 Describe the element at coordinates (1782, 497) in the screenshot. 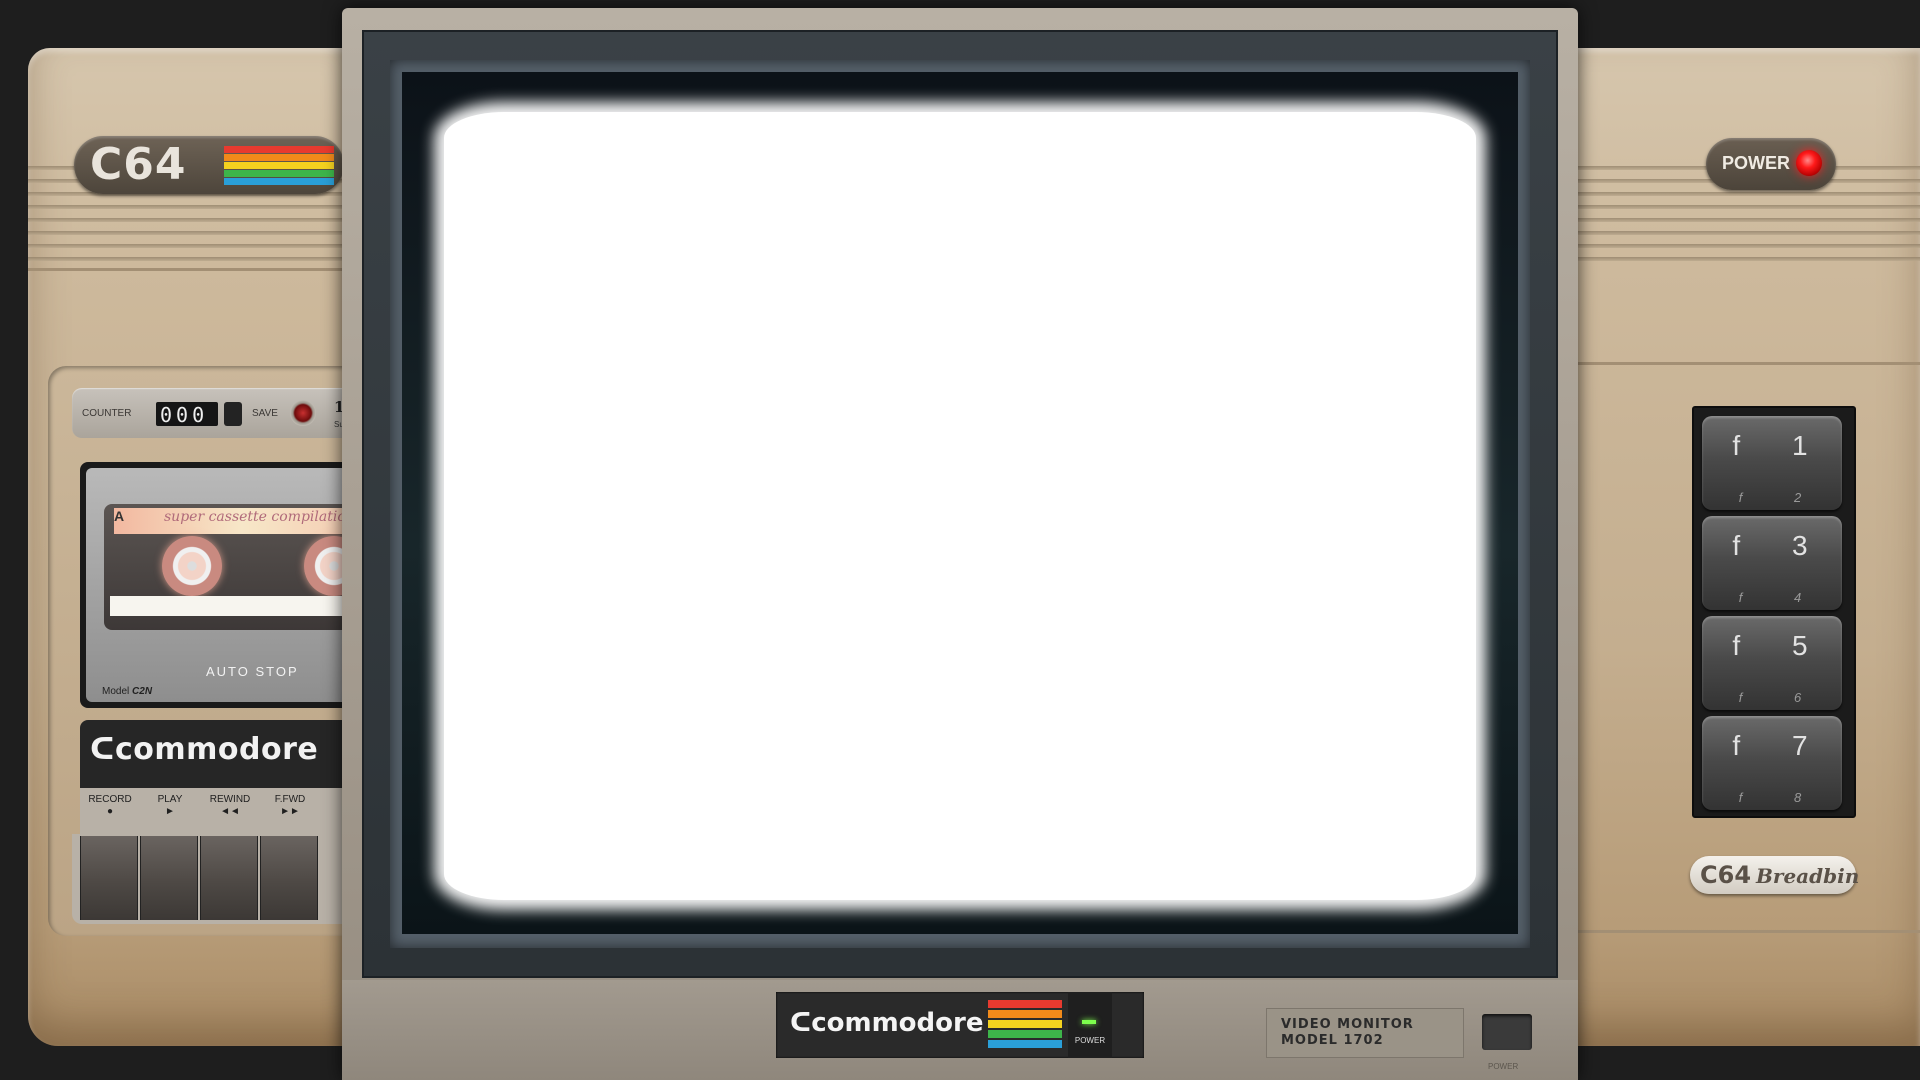

I see `function-key-shift-label: f 2` at that location.